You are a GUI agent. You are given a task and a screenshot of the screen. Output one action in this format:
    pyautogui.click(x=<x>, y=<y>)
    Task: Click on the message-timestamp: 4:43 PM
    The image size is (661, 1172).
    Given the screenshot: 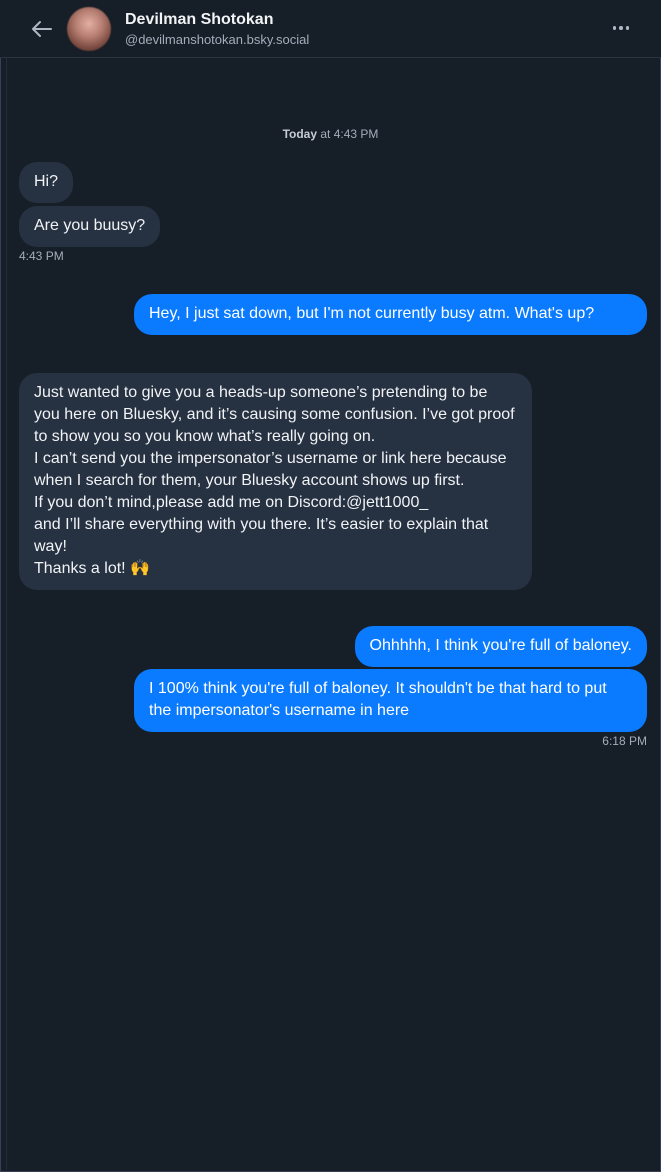 What is the action you would take?
    pyautogui.click(x=41, y=256)
    